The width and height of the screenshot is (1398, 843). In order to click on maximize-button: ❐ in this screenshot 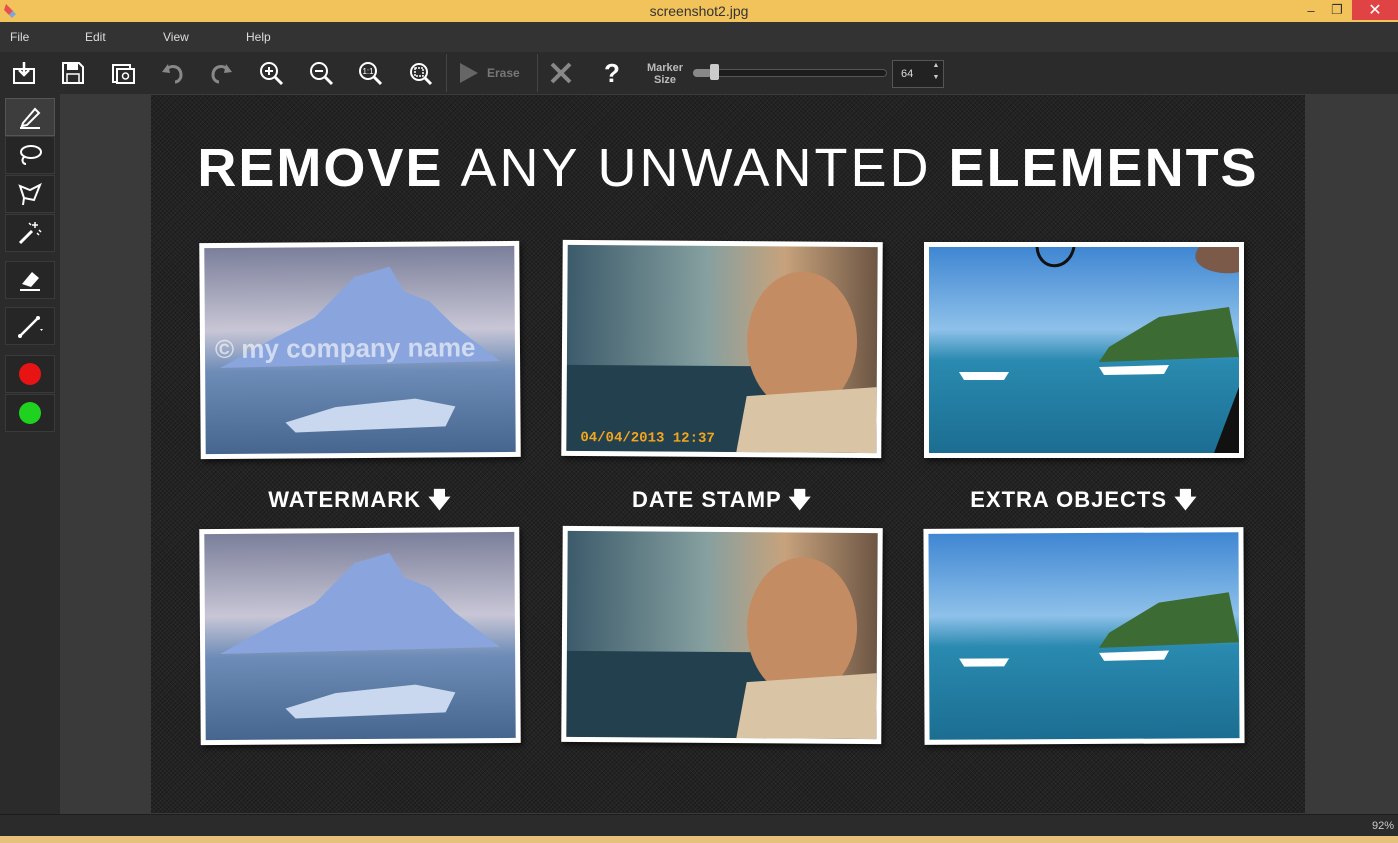, I will do `click(1337, 10)`.